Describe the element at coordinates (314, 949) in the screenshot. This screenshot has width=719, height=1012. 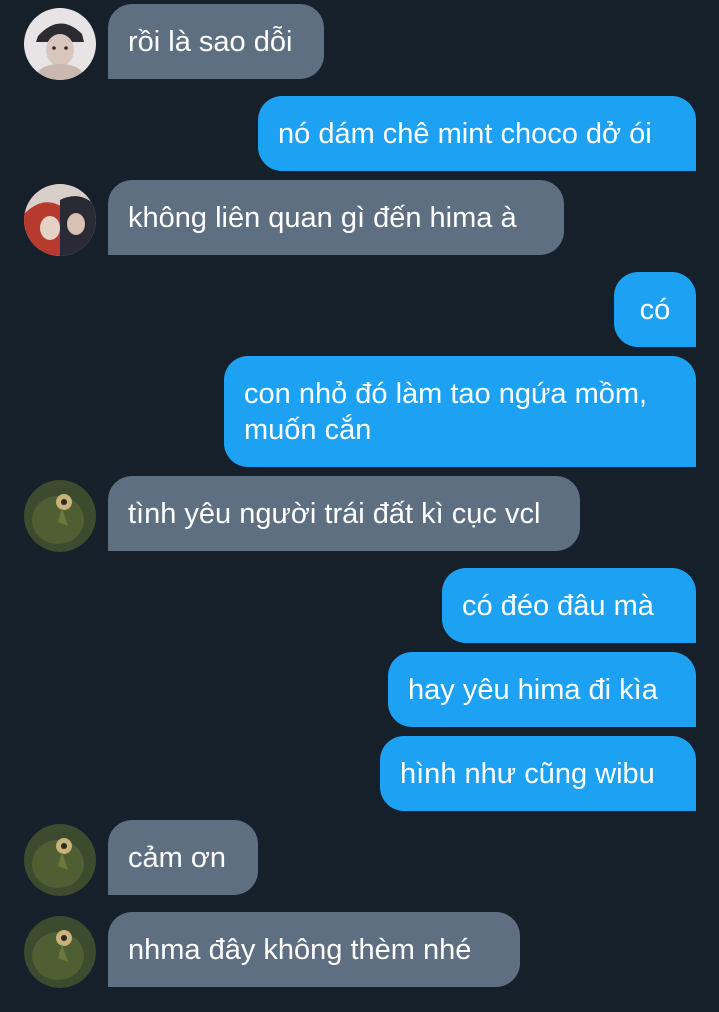
I see `message-bubble-incoming: nhma đây không thèm nhé` at that location.